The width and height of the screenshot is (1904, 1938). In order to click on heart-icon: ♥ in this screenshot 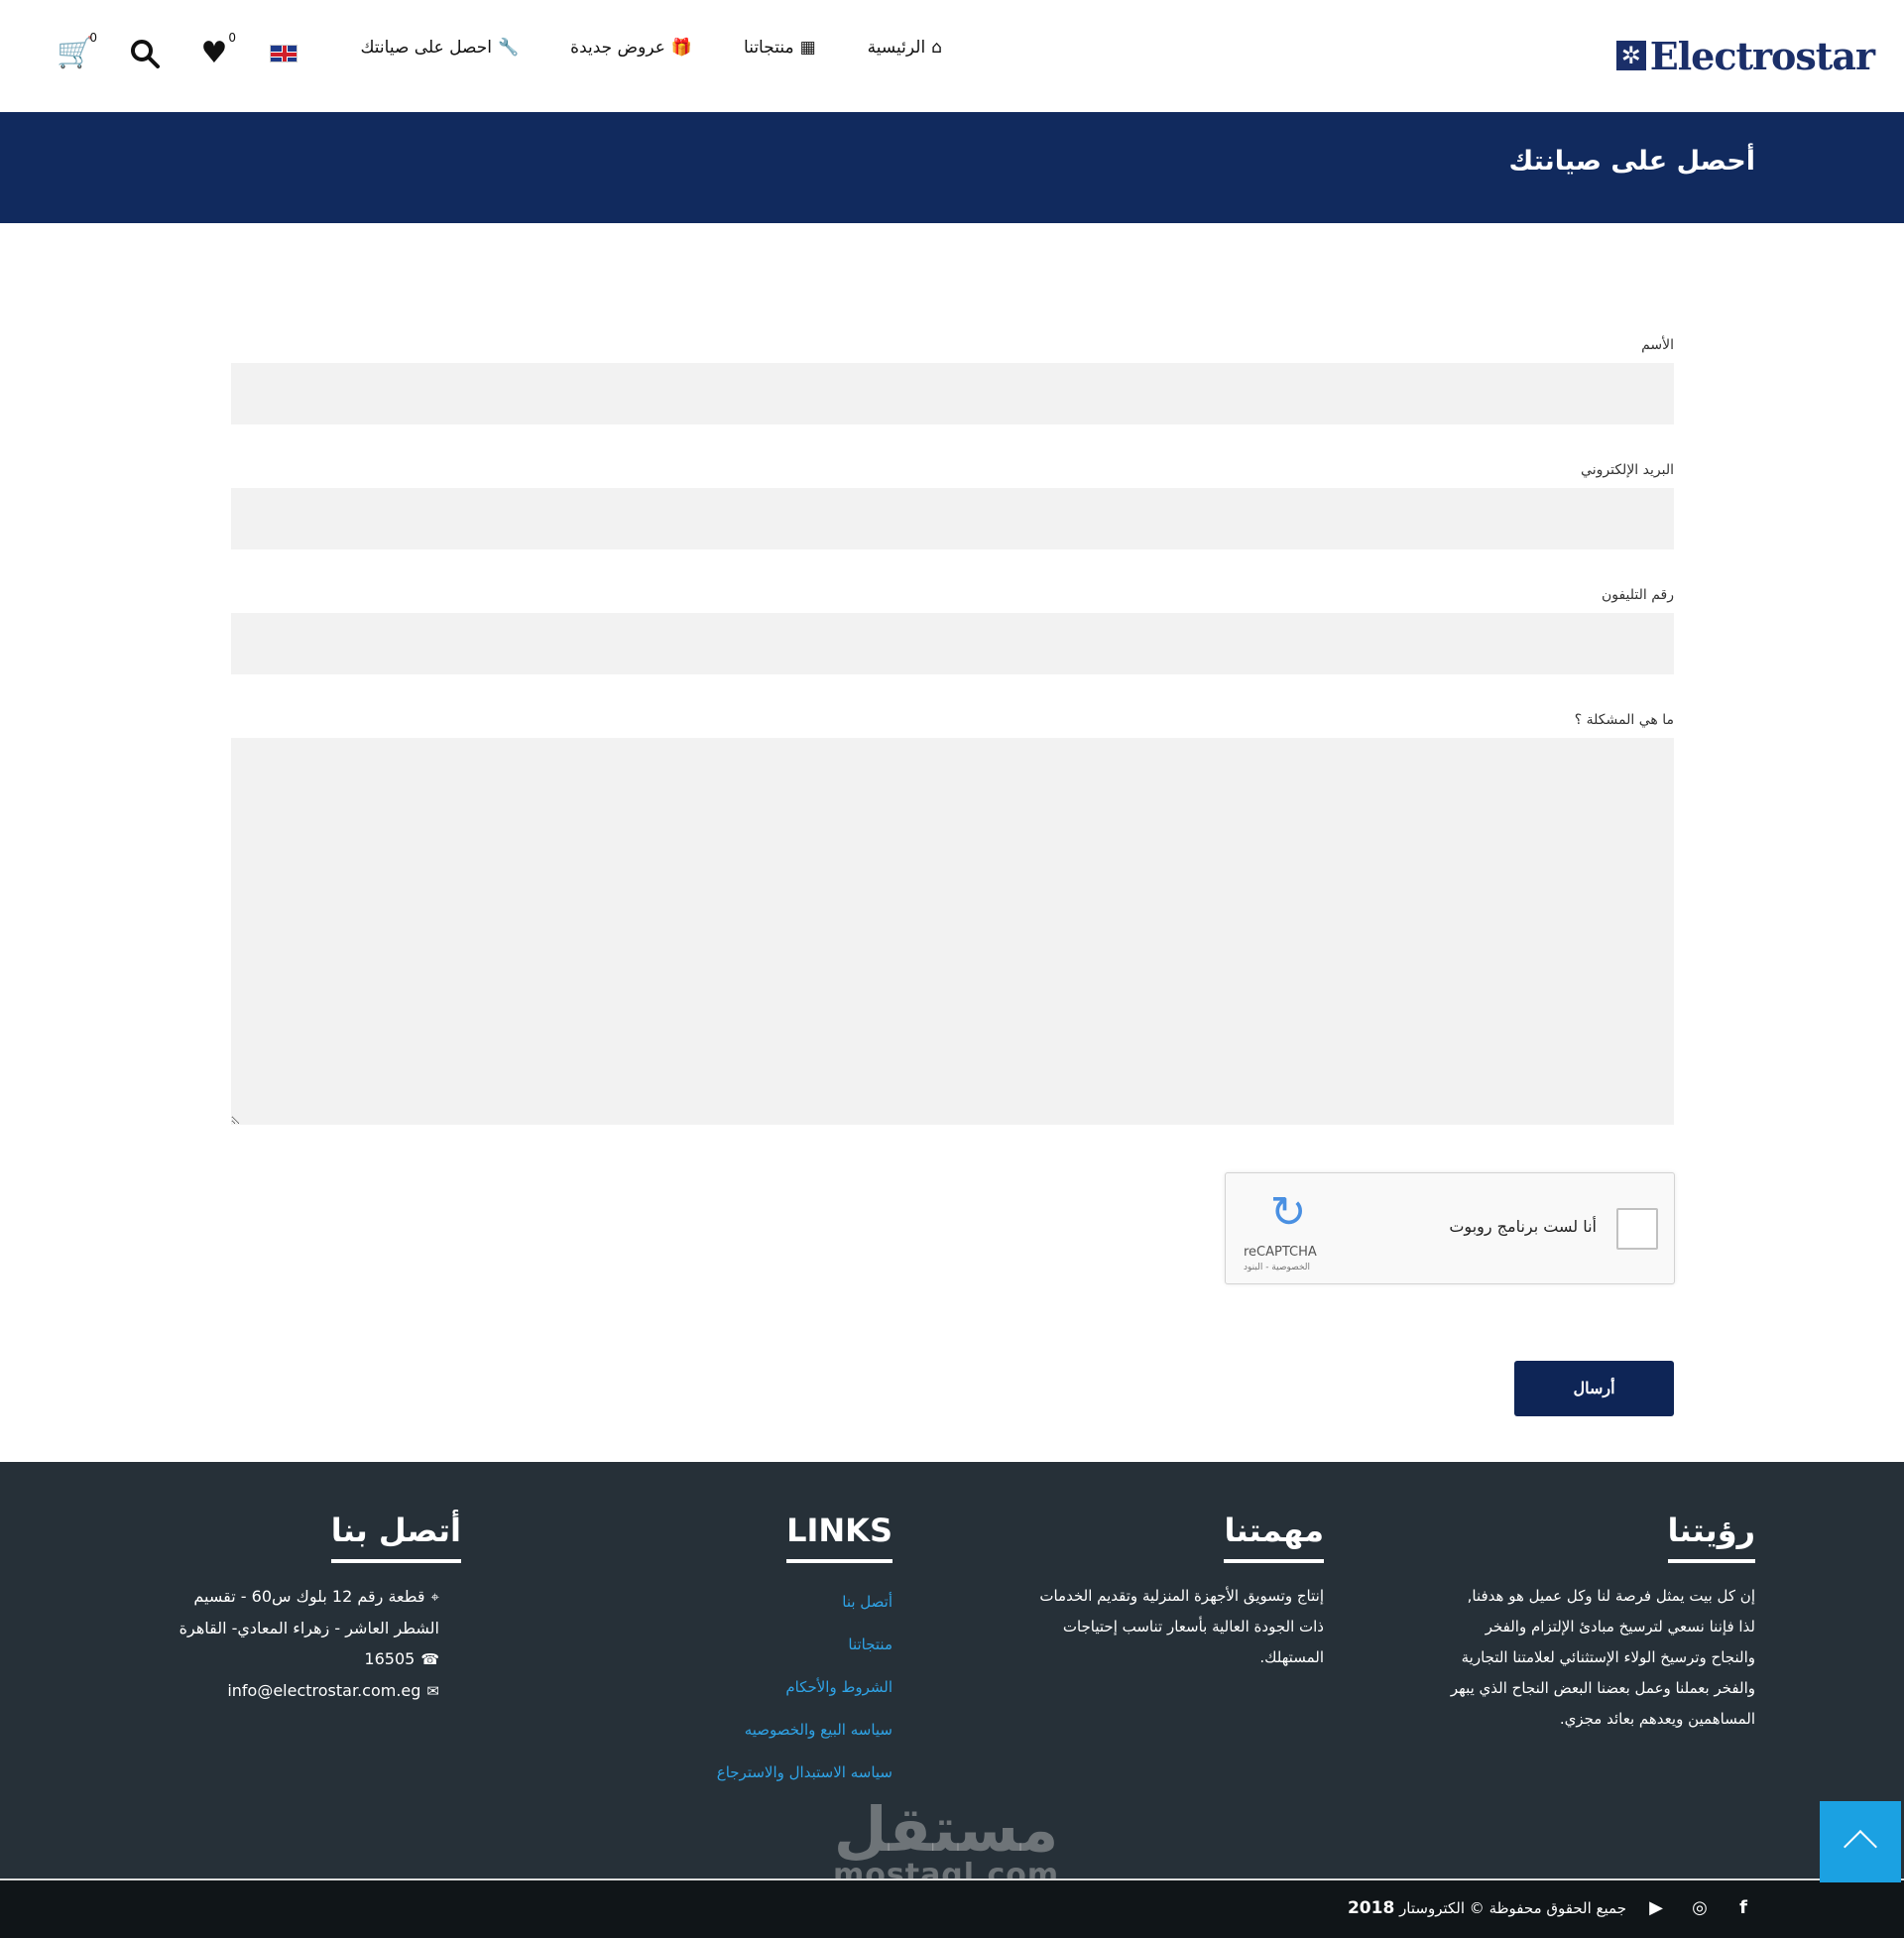, I will do `click(214, 53)`.